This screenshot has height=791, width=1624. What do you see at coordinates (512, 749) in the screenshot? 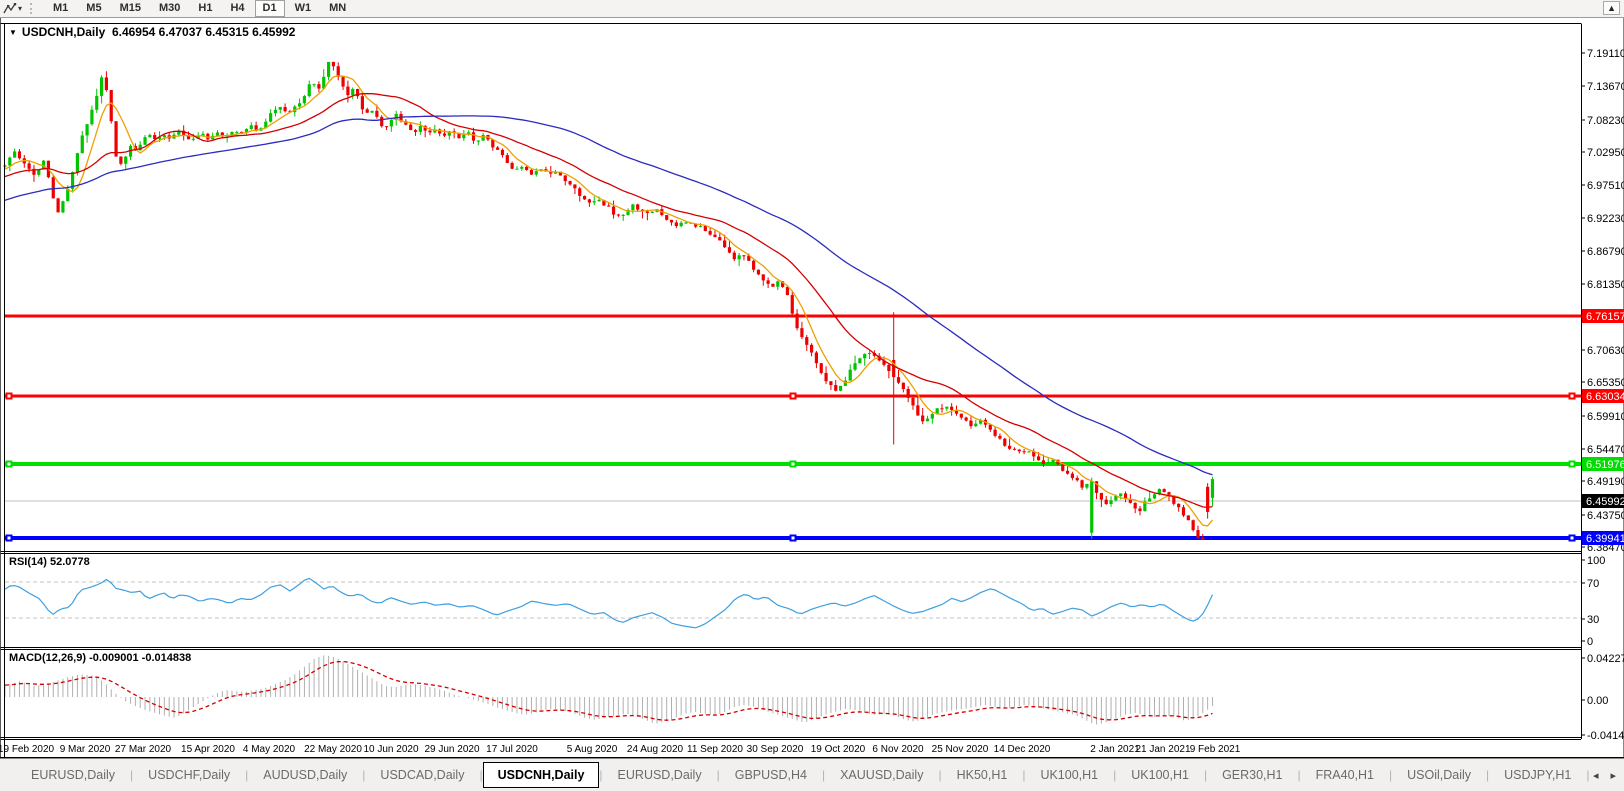
I see `svg-text: 17 Jul 2020` at bounding box center [512, 749].